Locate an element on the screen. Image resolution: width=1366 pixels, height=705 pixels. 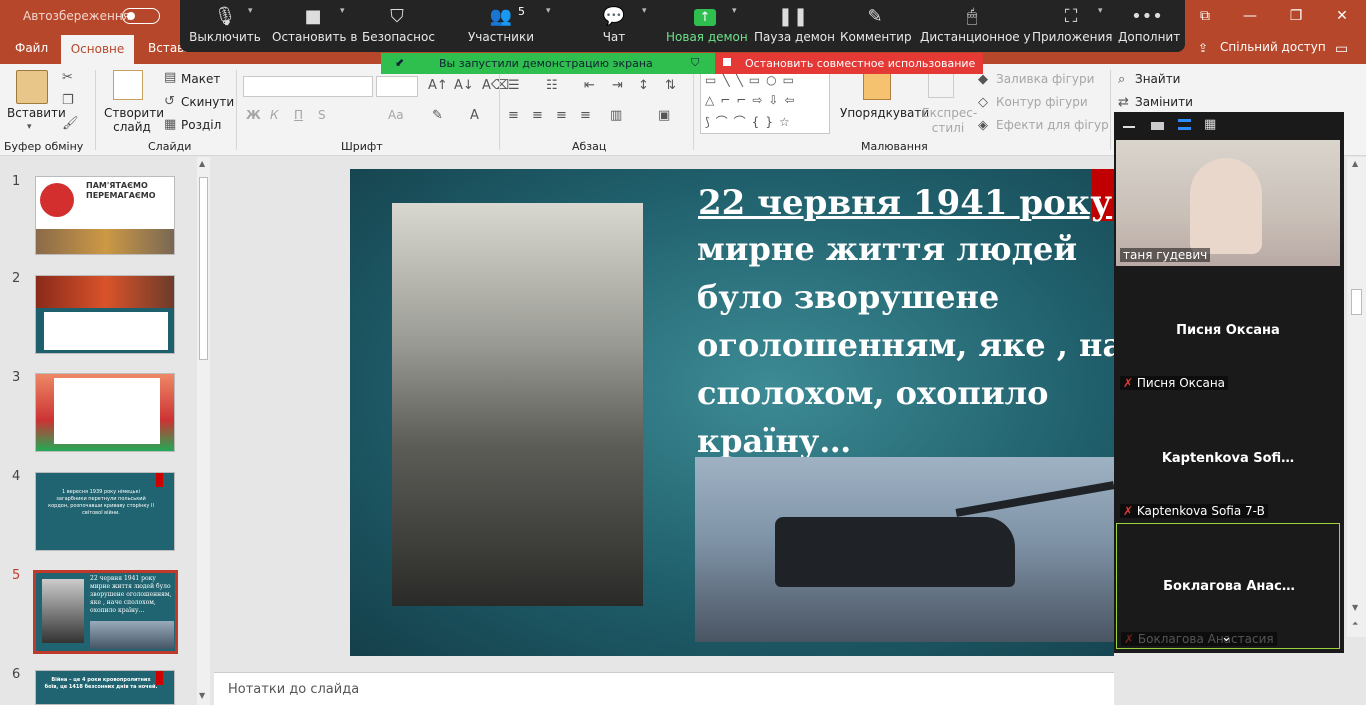
minimize-video-icon is located at coordinates (1129, 127).